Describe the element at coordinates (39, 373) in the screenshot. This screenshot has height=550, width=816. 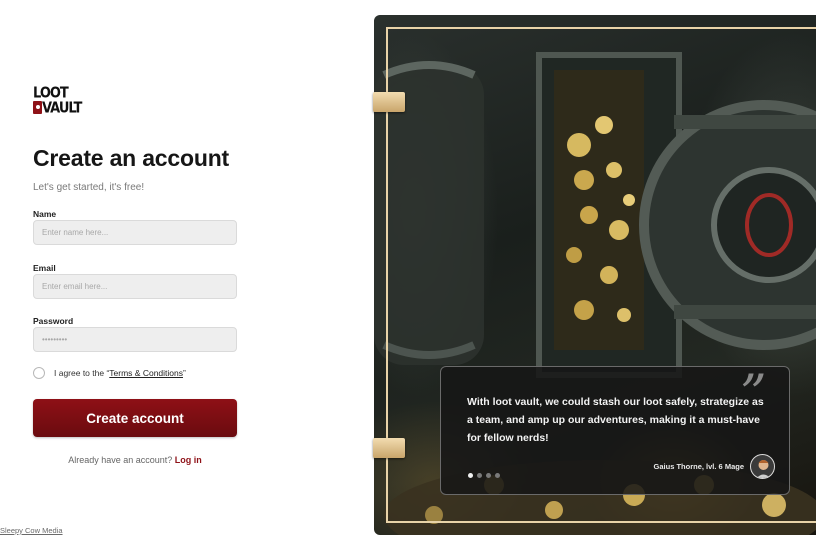
I see `terms-checkbox` at that location.